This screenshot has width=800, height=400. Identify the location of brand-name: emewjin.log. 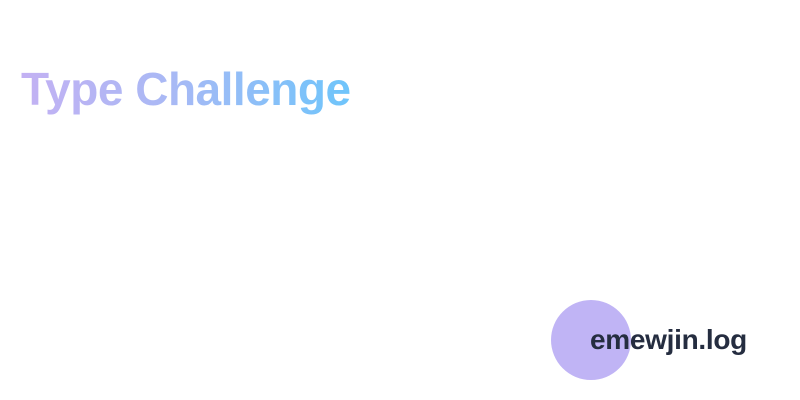
(668, 339).